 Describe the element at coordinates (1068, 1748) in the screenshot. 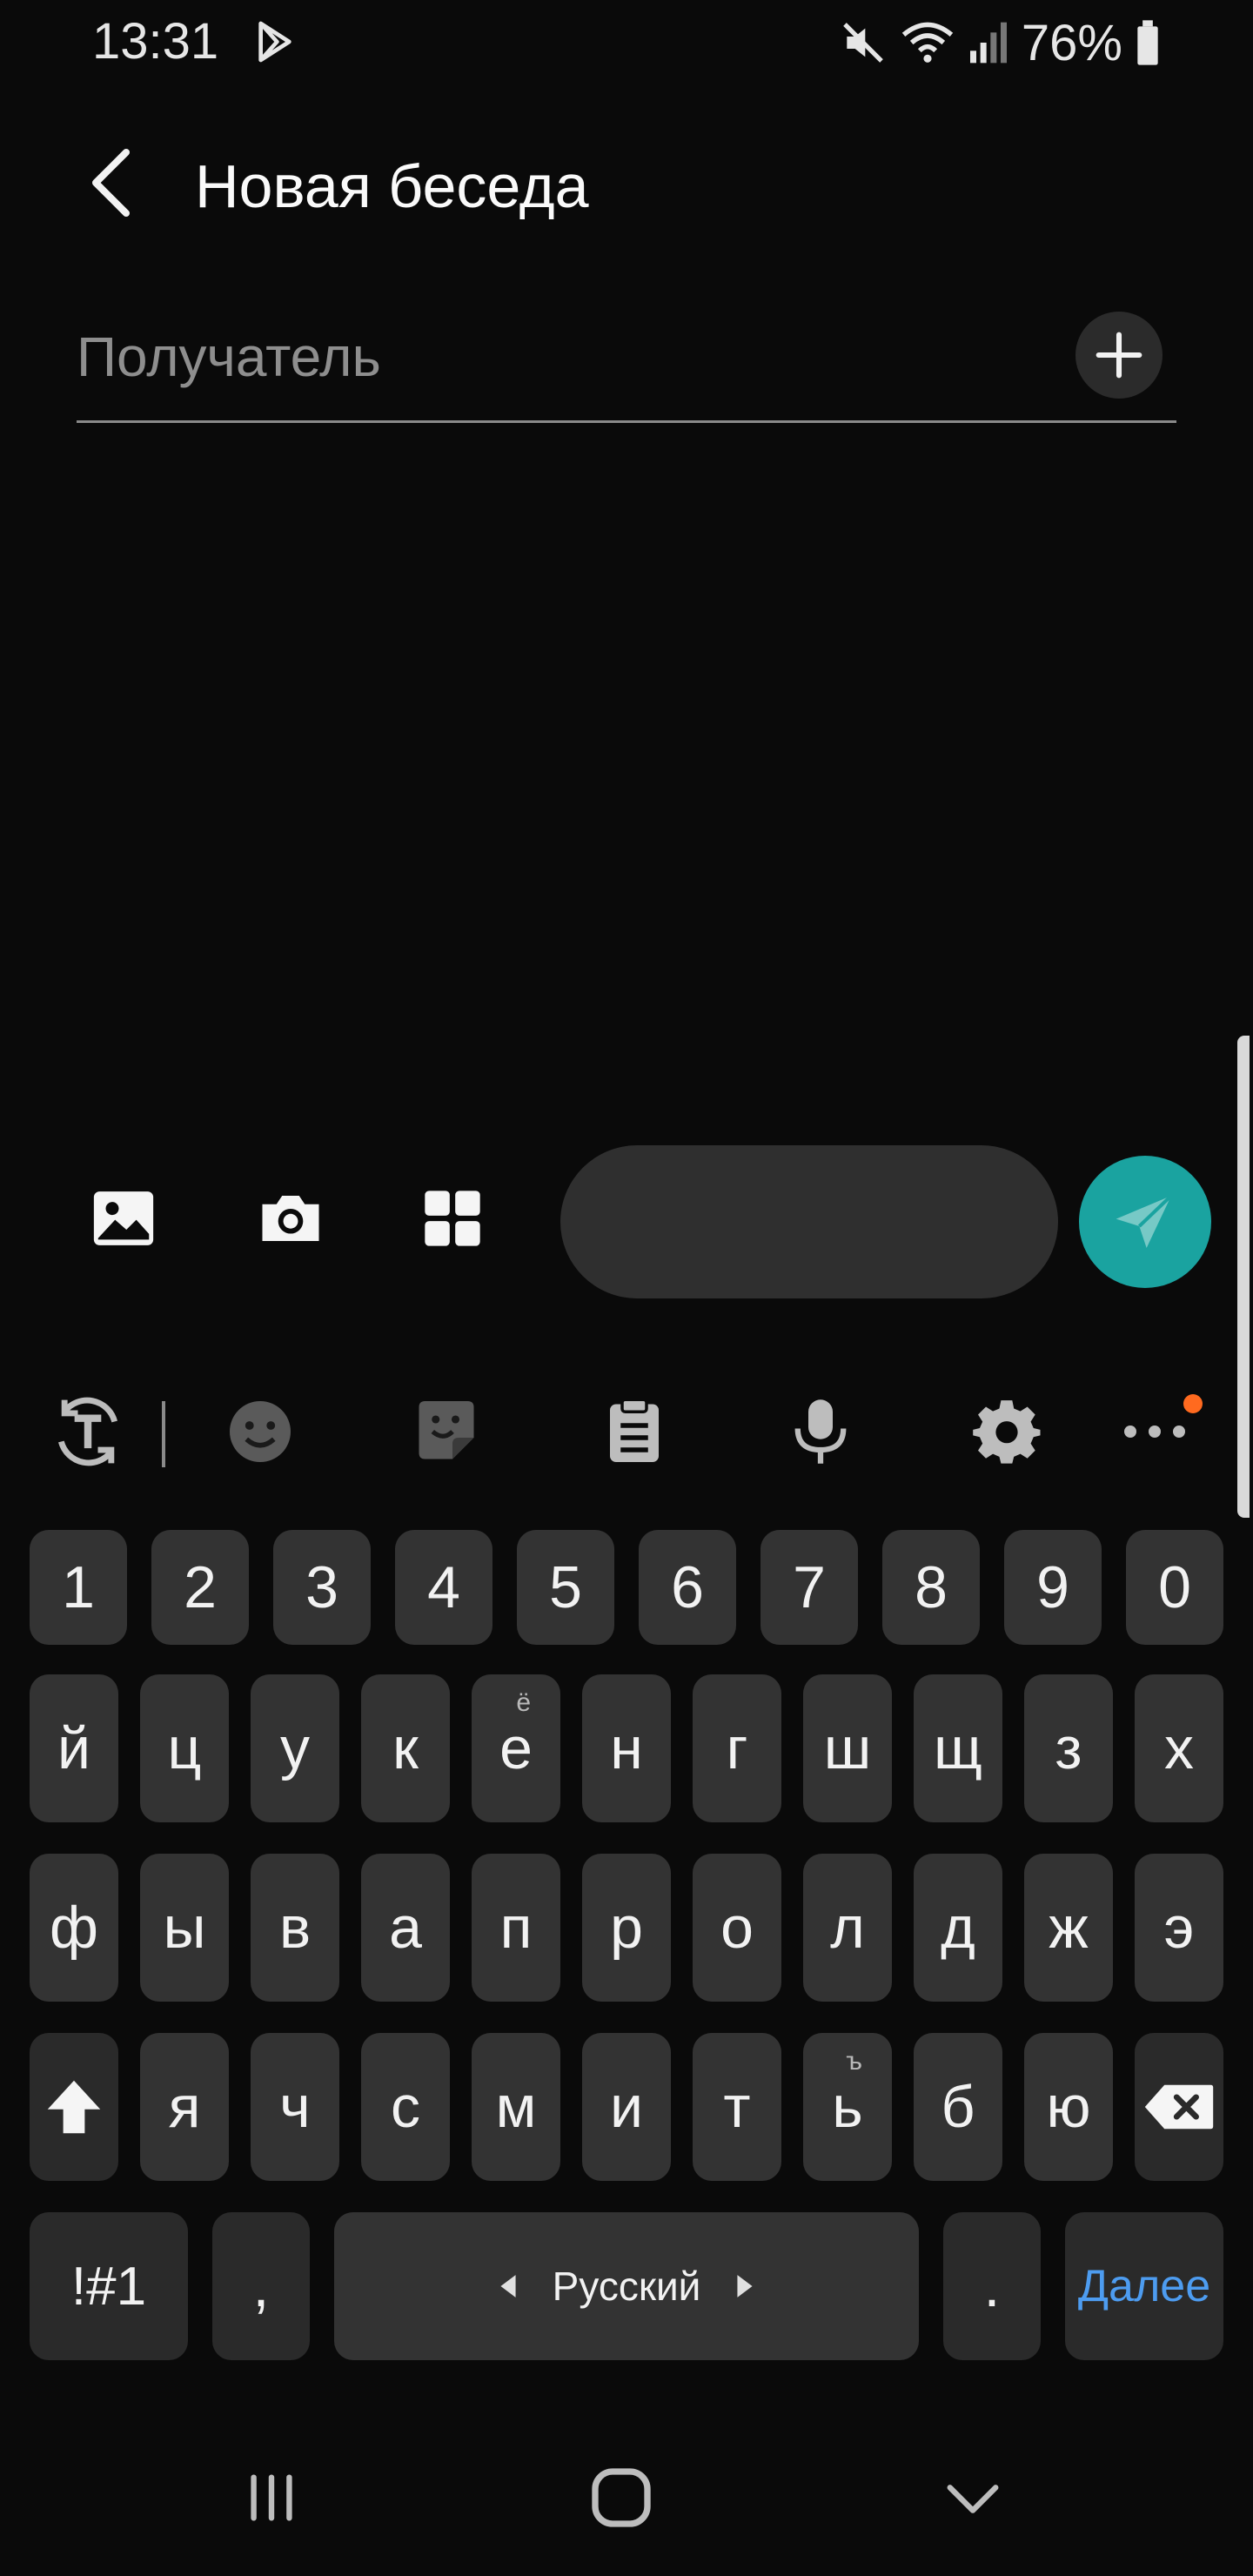

I see `key-letter: з` at that location.